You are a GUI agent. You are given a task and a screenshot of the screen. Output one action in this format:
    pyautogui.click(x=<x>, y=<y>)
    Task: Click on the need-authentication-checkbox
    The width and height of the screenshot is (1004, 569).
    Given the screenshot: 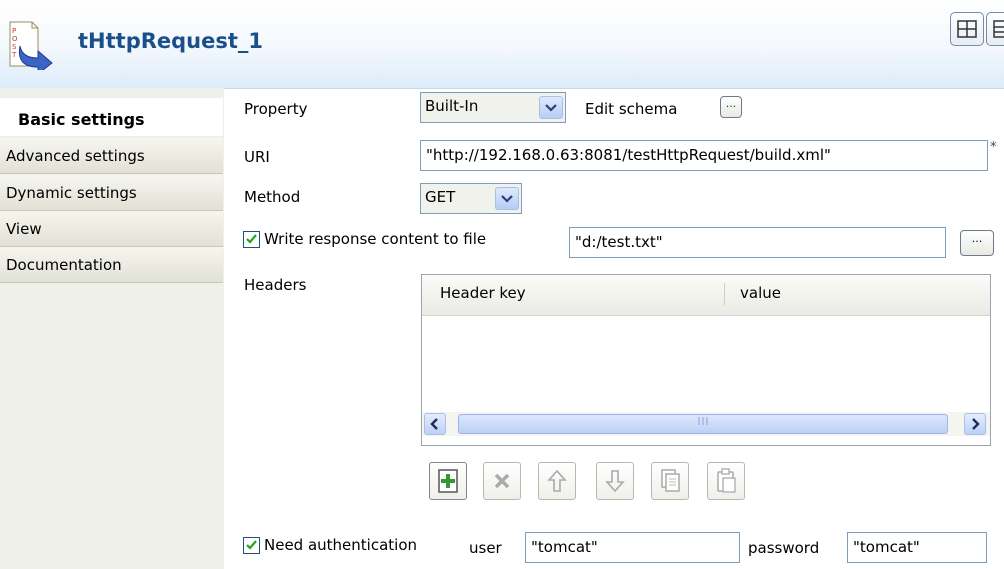 What is the action you would take?
    pyautogui.click(x=251, y=545)
    